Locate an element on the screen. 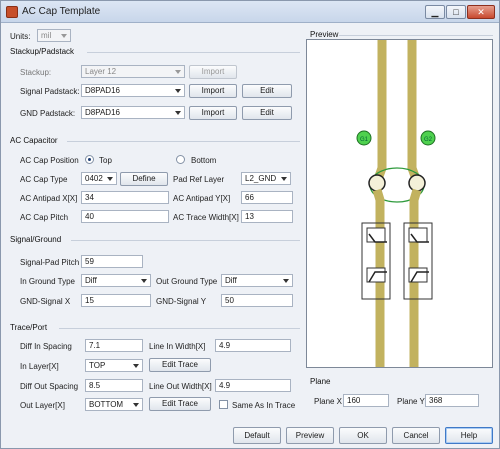 The height and width of the screenshot is (449, 500). ac-cap-type-value: 0402 is located at coordinates (94, 178).